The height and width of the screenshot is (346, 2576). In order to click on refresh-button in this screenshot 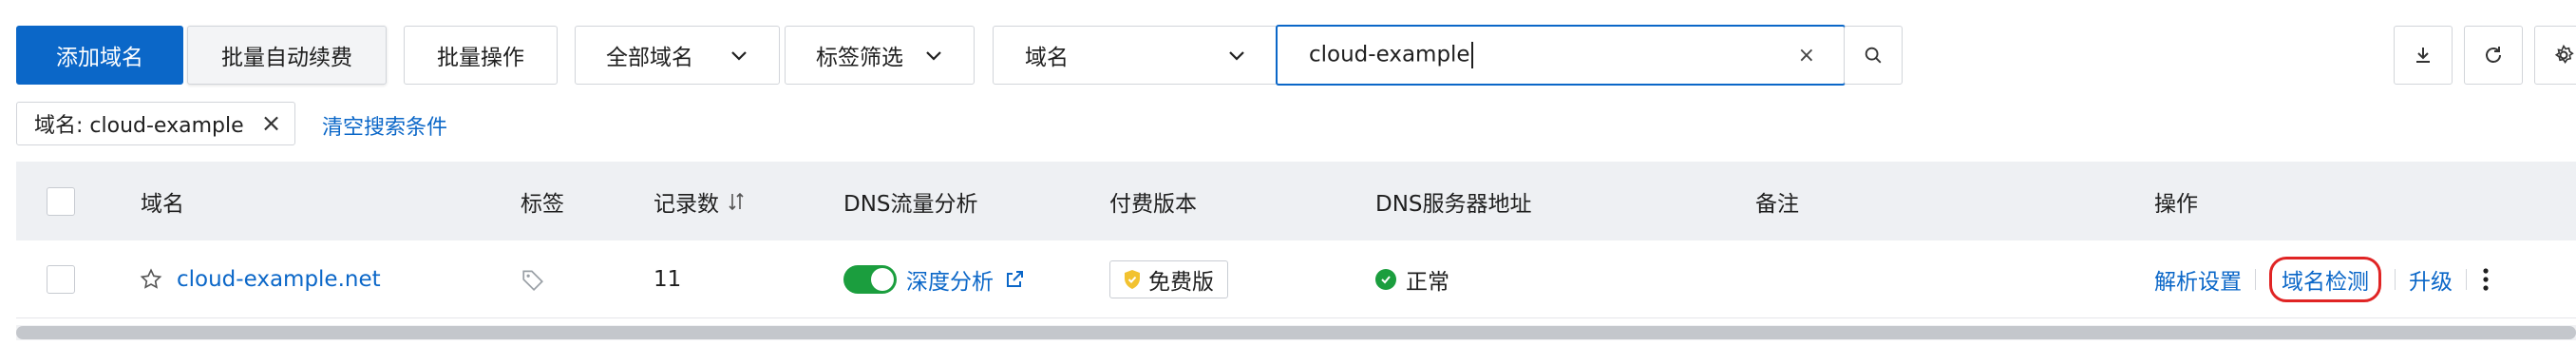, I will do `click(2493, 55)`.